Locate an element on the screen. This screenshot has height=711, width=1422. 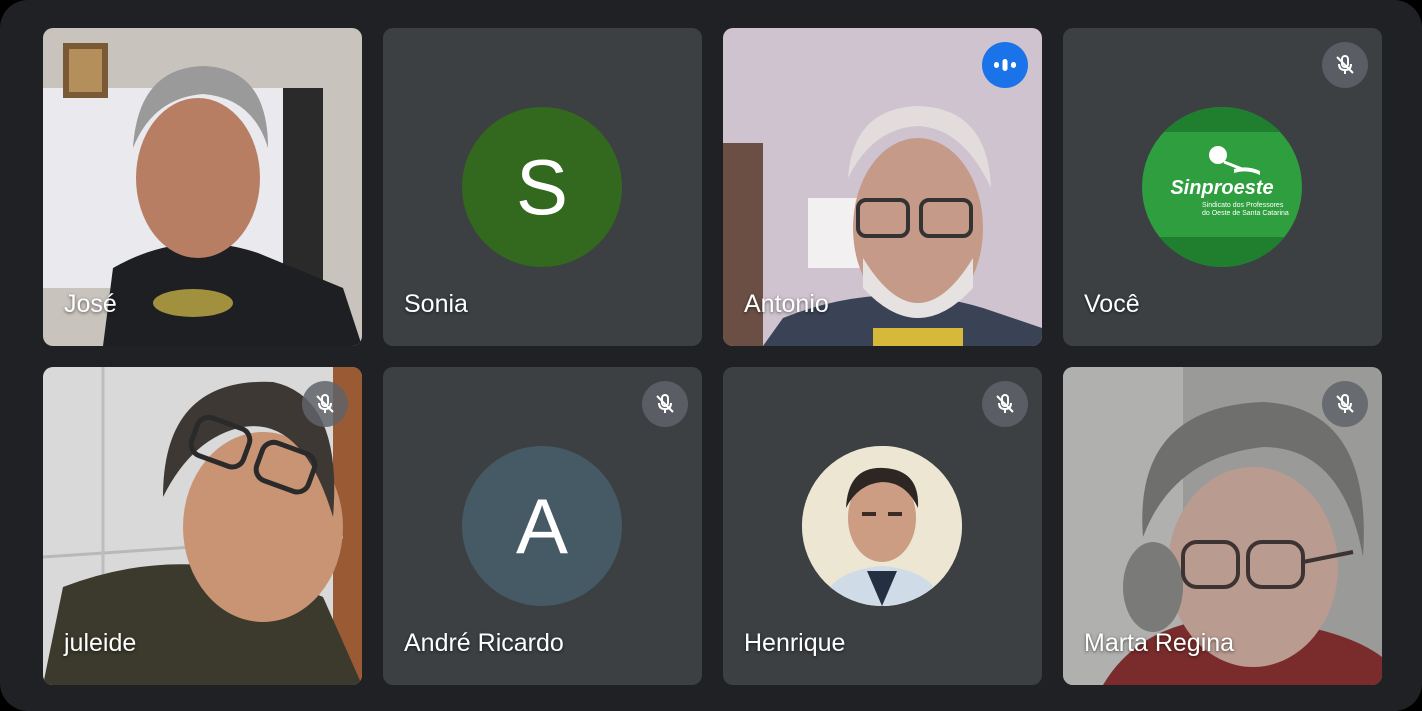
avatar is located at coordinates (882, 526).